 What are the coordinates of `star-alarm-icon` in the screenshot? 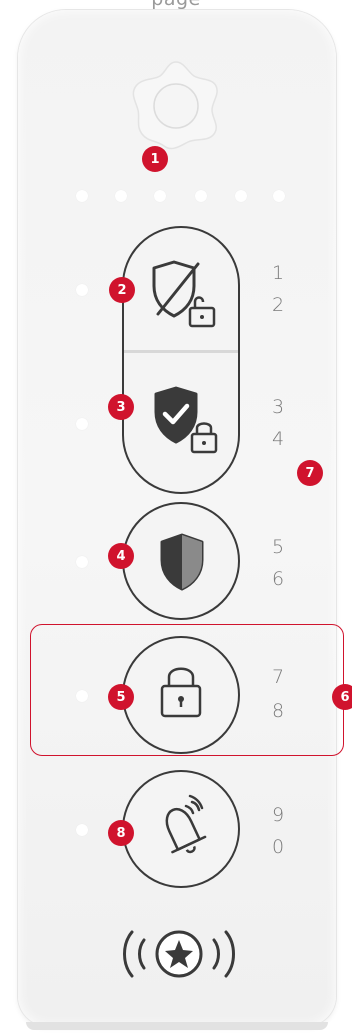 It's located at (179, 954).